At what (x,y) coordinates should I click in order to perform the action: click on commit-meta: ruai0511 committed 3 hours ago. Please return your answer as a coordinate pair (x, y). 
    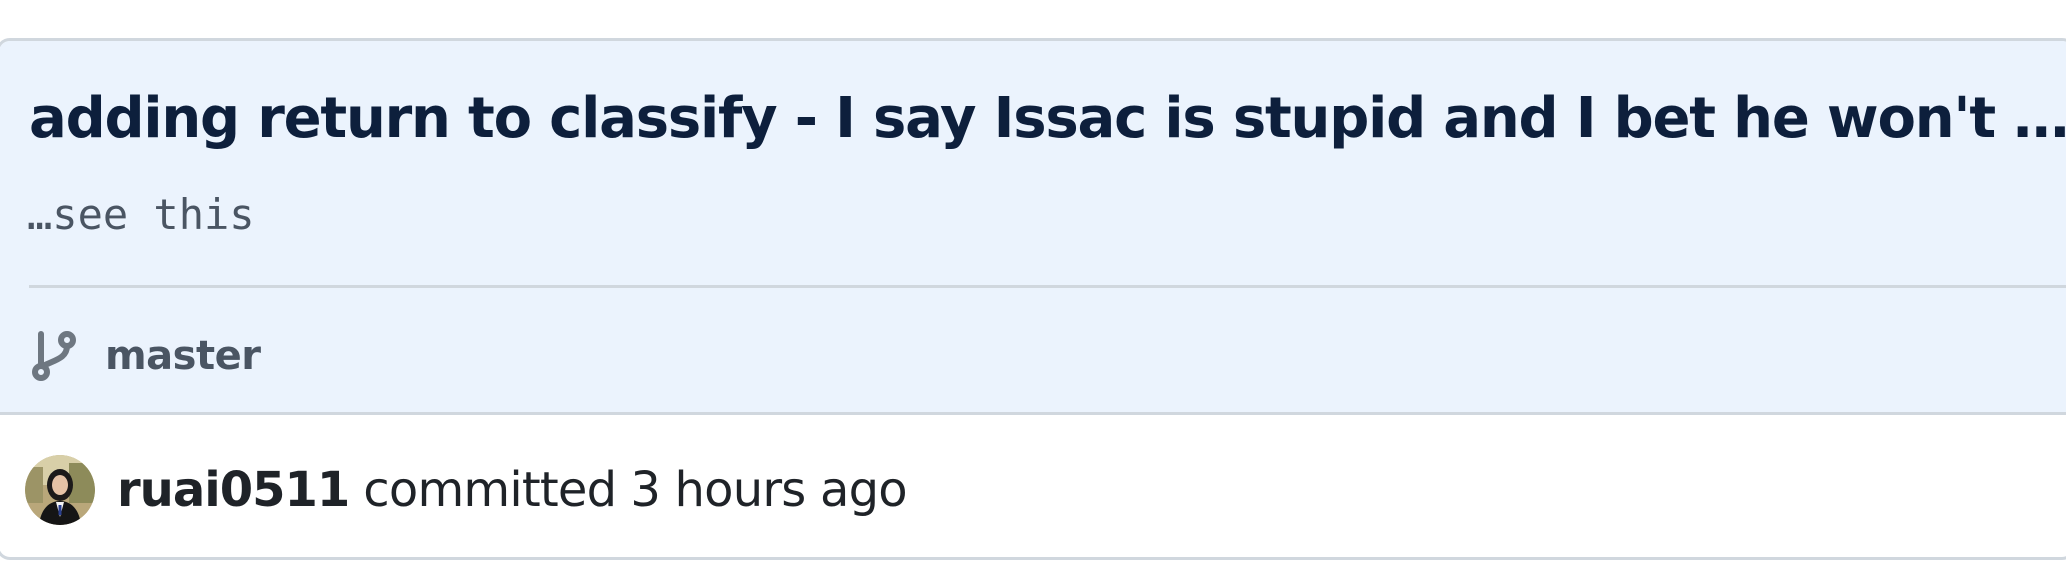
    Looking at the image, I should click on (466, 490).